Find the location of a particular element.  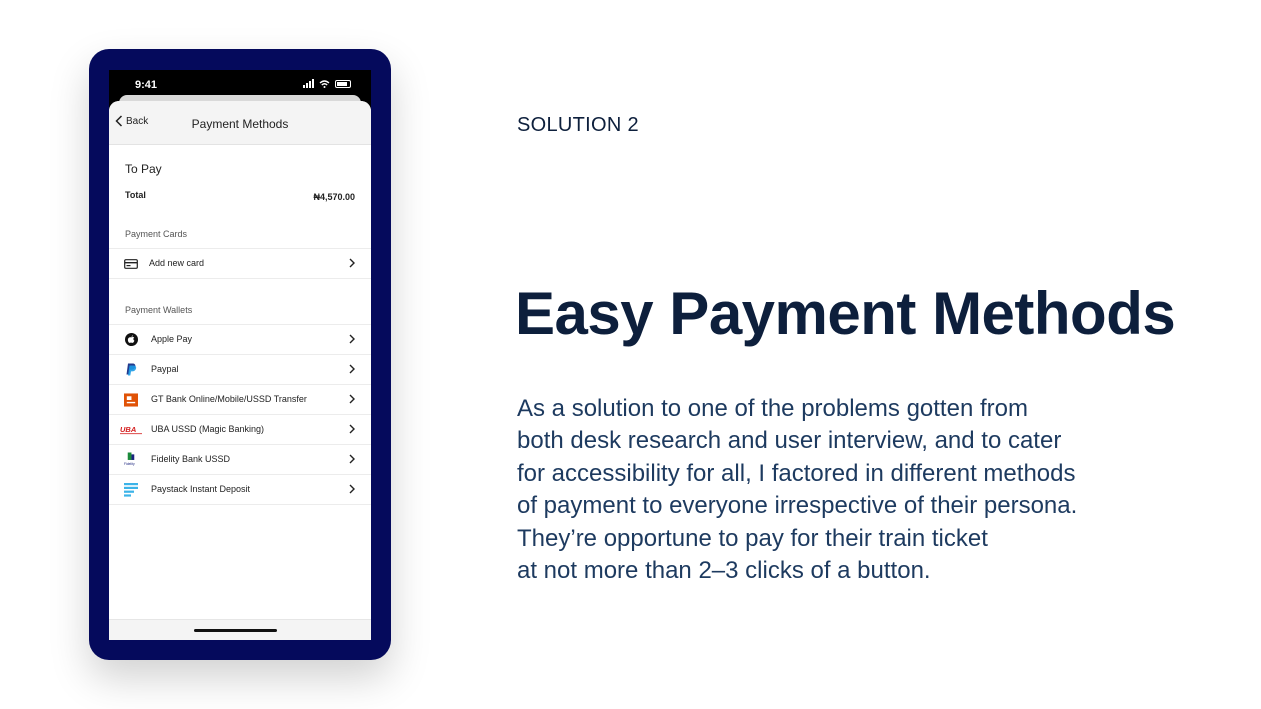

status-time: 9:41 is located at coordinates (146, 85).